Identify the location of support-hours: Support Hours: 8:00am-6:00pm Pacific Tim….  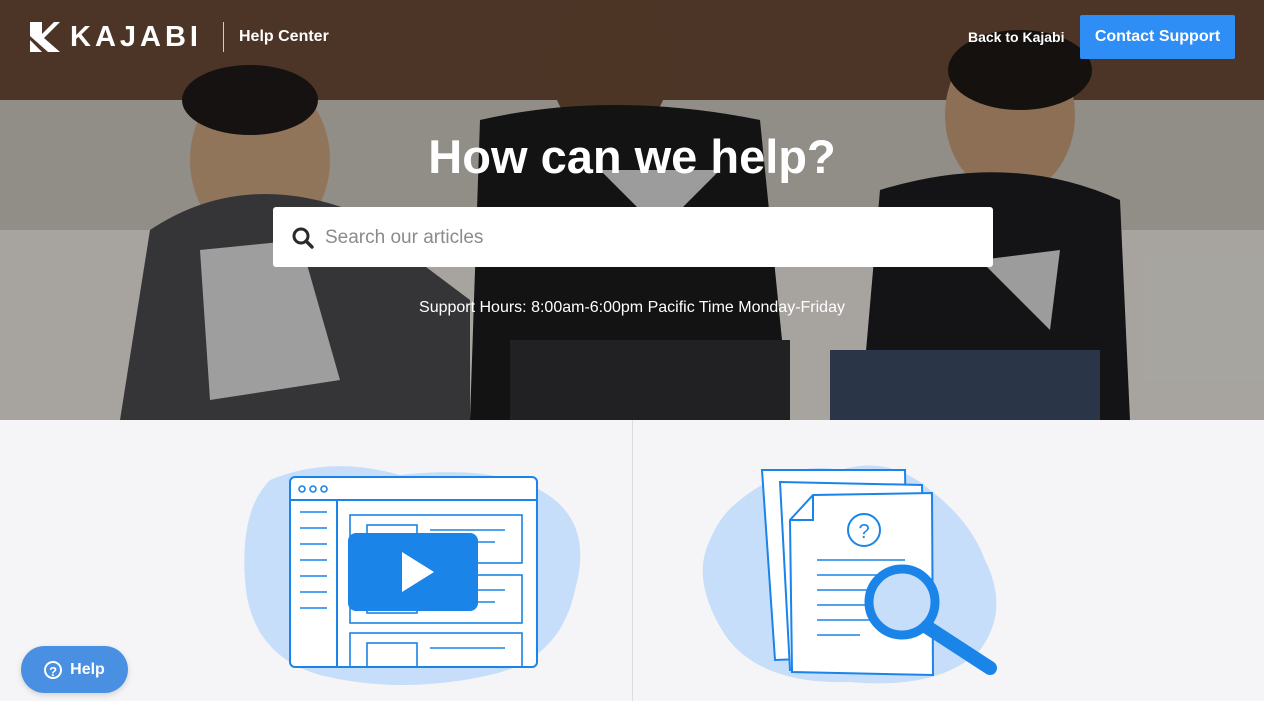
(632, 307).